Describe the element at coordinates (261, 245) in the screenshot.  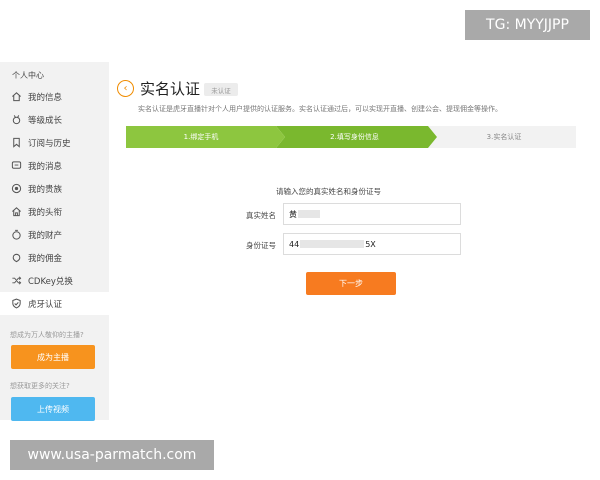
I see `id-label: 身份证号` at that location.